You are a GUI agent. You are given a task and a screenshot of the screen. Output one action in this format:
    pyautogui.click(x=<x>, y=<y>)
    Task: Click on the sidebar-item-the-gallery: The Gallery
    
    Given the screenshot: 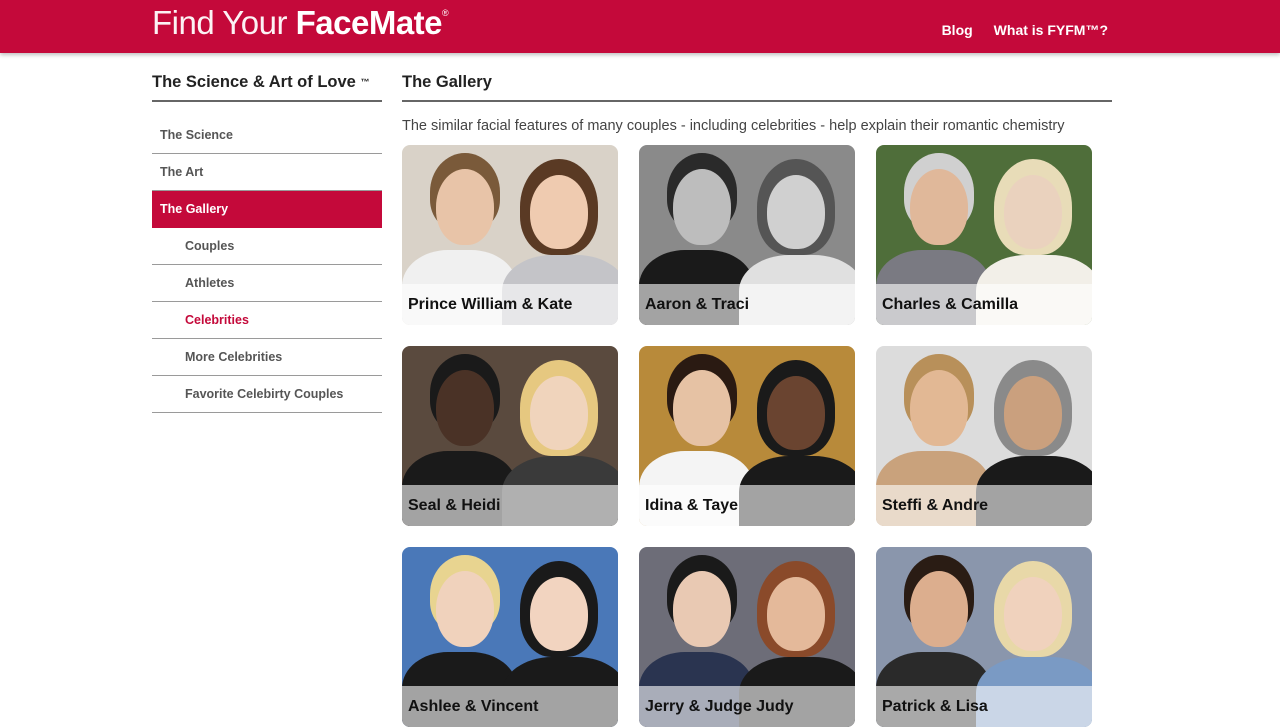 What is the action you would take?
    pyautogui.click(x=267, y=209)
    